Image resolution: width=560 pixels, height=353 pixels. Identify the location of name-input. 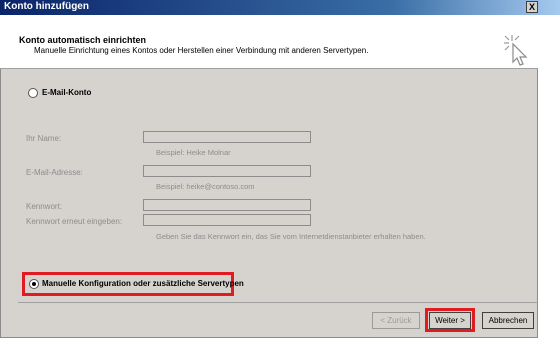
(227, 137).